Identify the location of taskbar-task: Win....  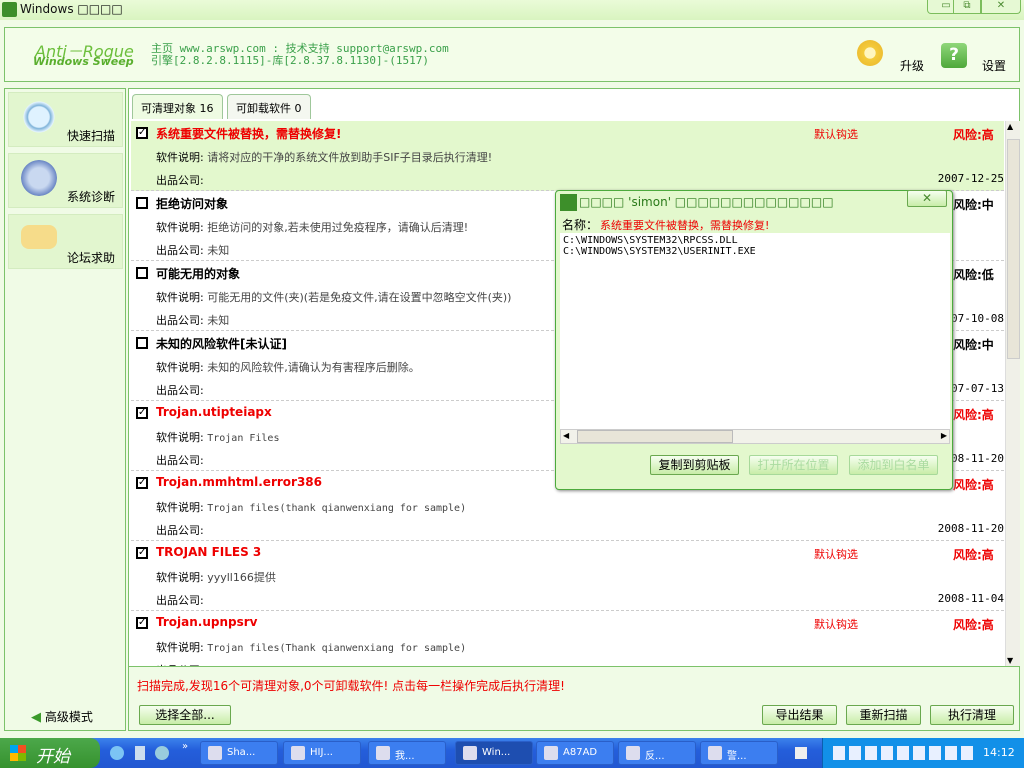
(494, 753).